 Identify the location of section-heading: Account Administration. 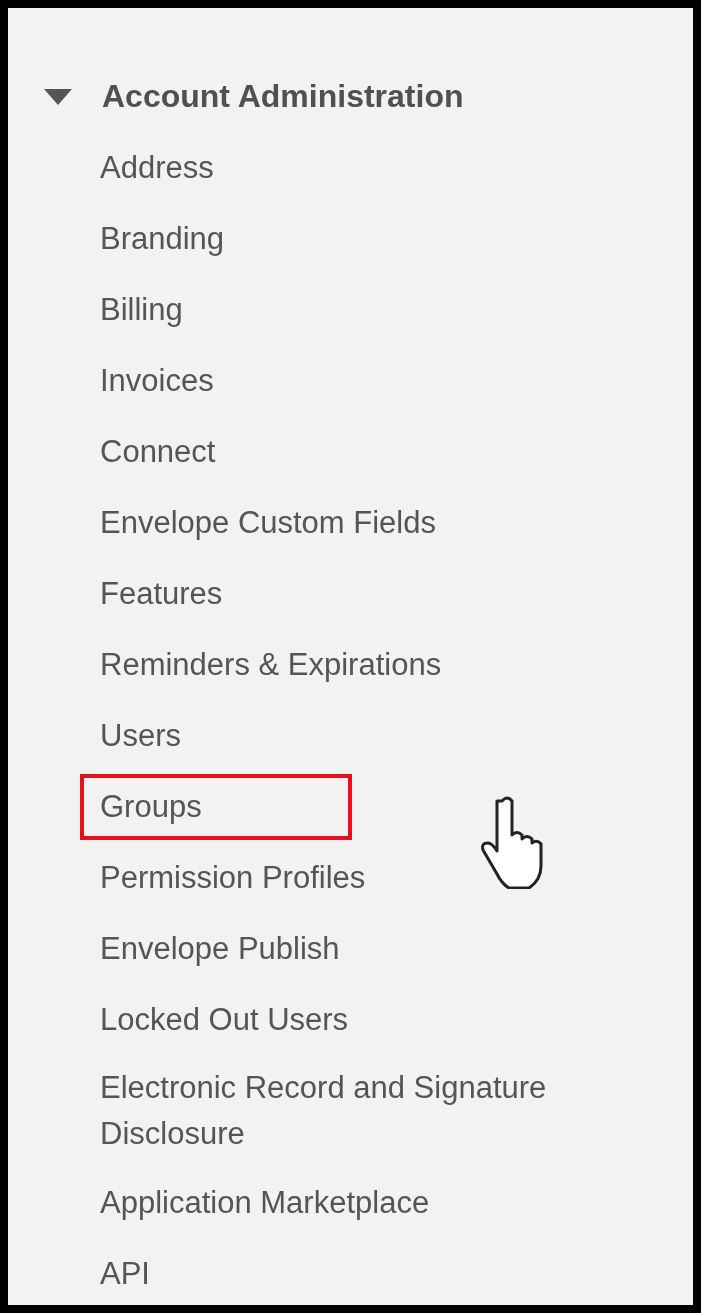
(283, 96).